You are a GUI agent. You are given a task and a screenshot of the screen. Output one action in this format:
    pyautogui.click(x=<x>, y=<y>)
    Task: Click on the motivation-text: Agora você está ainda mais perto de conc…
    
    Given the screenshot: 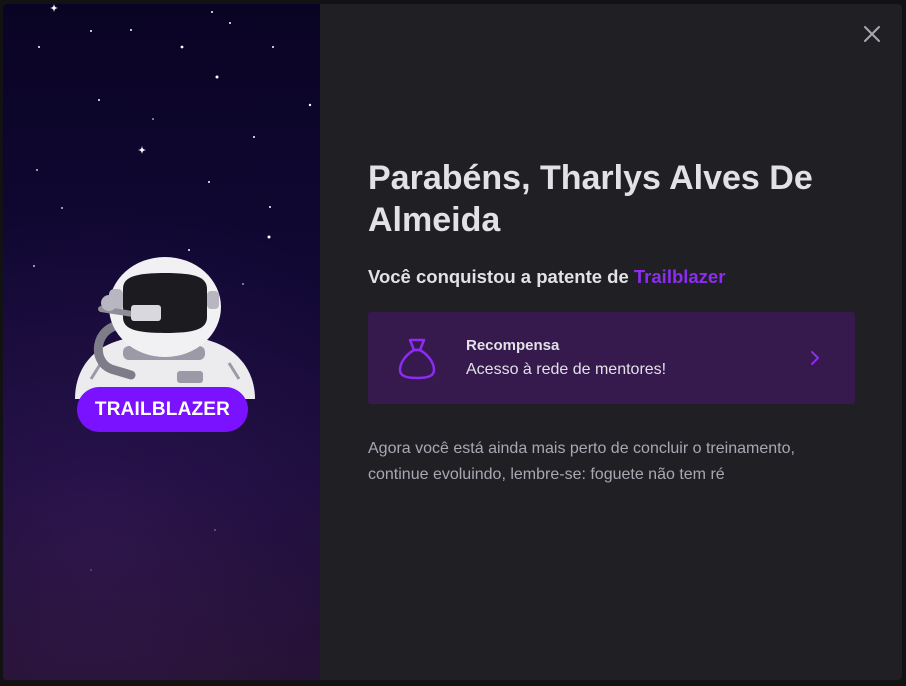 What is the action you would take?
    pyautogui.click(x=581, y=461)
    